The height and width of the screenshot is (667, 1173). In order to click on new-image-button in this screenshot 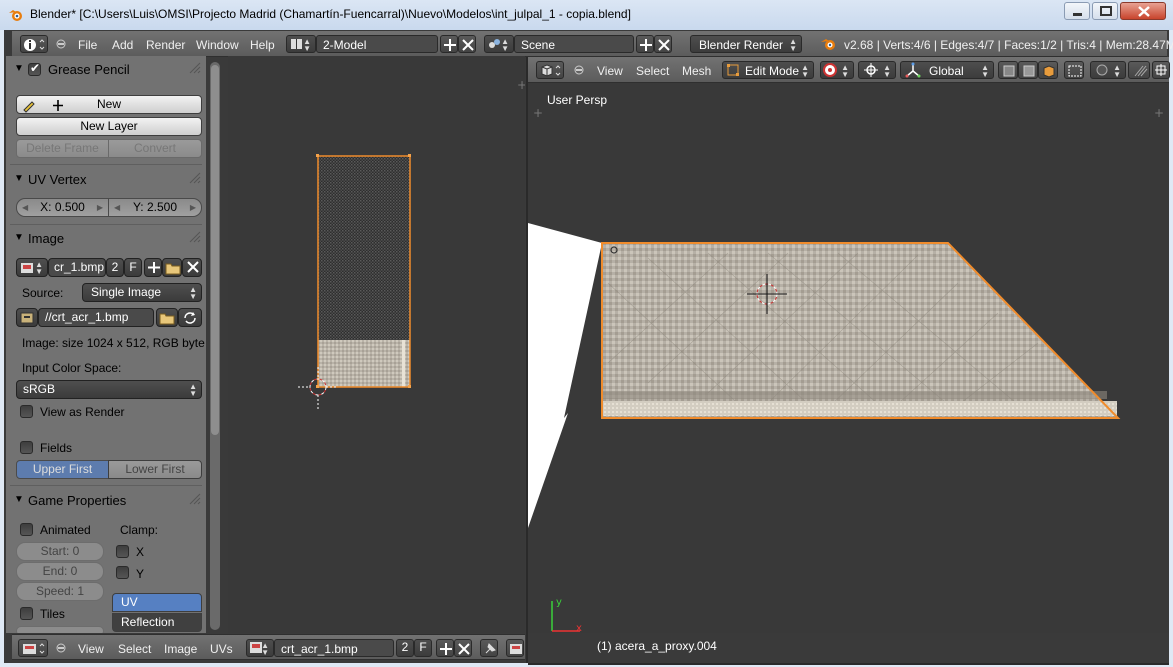, I will do `click(153, 267)`.